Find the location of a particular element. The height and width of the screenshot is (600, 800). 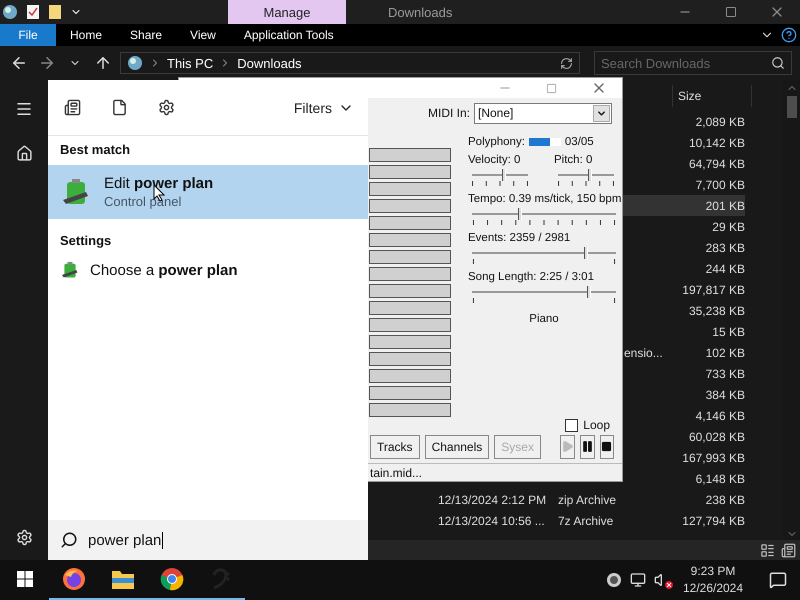

size-cell: 4,146 KB is located at coordinates (720, 415).